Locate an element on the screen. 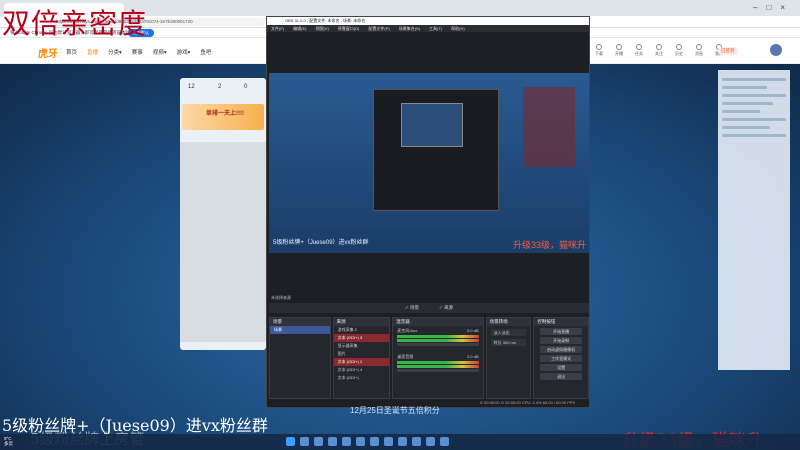 Image resolution: width=800 pixels, height=450 pixels. window-controls: –□× is located at coordinates (773, 7).